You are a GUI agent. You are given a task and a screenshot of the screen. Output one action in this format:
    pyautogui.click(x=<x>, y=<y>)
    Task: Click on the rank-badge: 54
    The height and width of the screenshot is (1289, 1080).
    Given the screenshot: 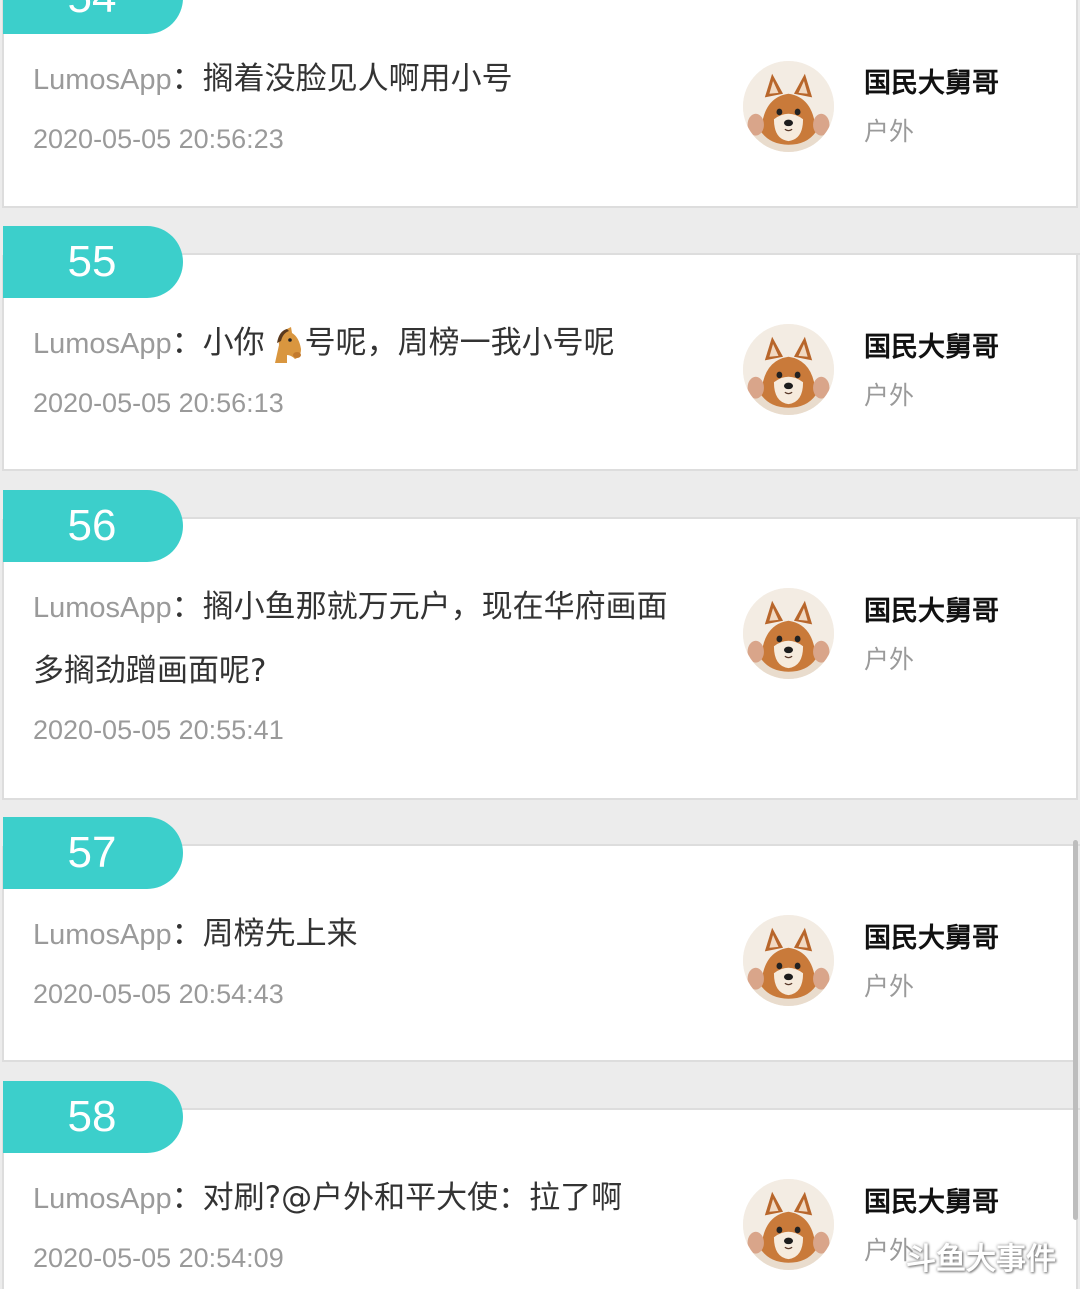 What is the action you would take?
    pyautogui.click(x=93, y=17)
    